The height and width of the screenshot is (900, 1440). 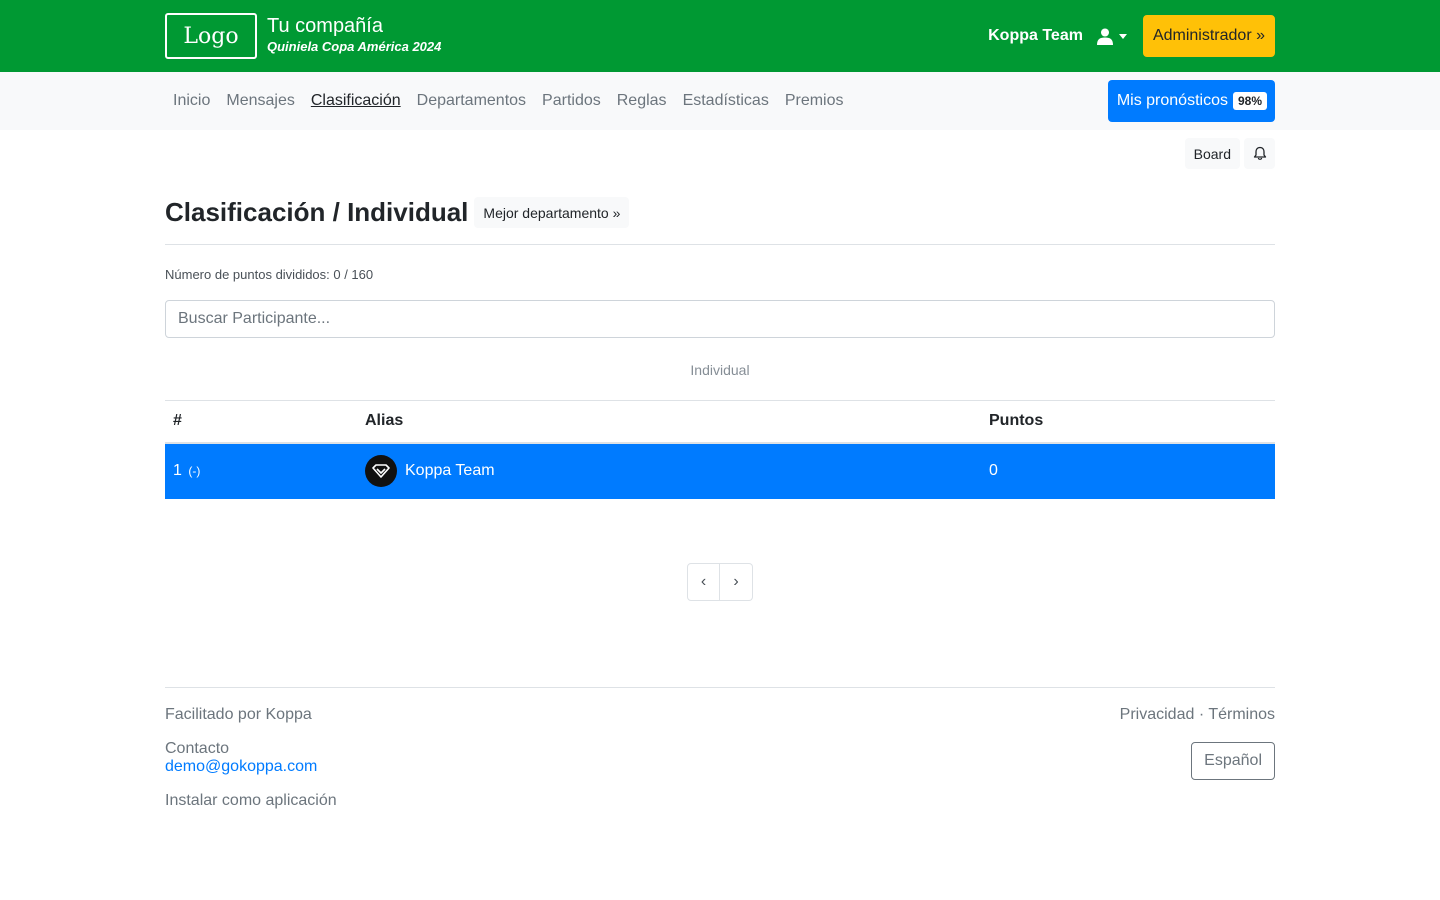 I want to click on nav-item-mensajes: Mensajes, so click(x=260, y=101).